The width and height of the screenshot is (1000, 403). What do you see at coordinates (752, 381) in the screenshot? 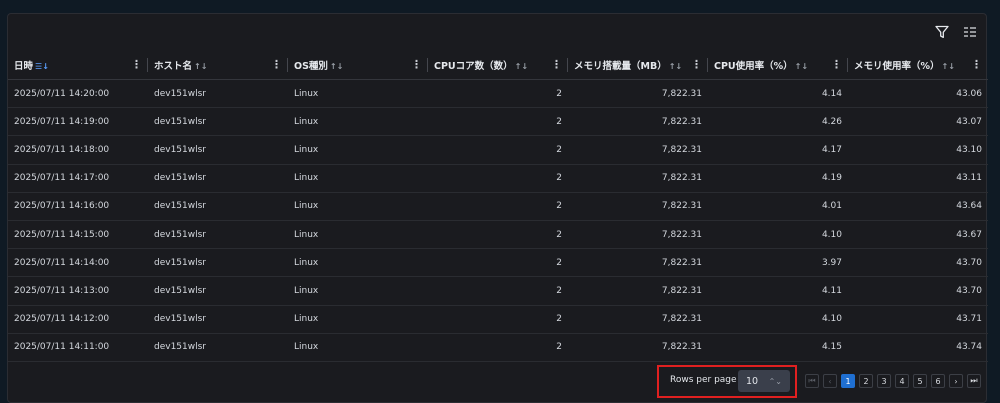
I see `rows-per-page-value: 10` at bounding box center [752, 381].